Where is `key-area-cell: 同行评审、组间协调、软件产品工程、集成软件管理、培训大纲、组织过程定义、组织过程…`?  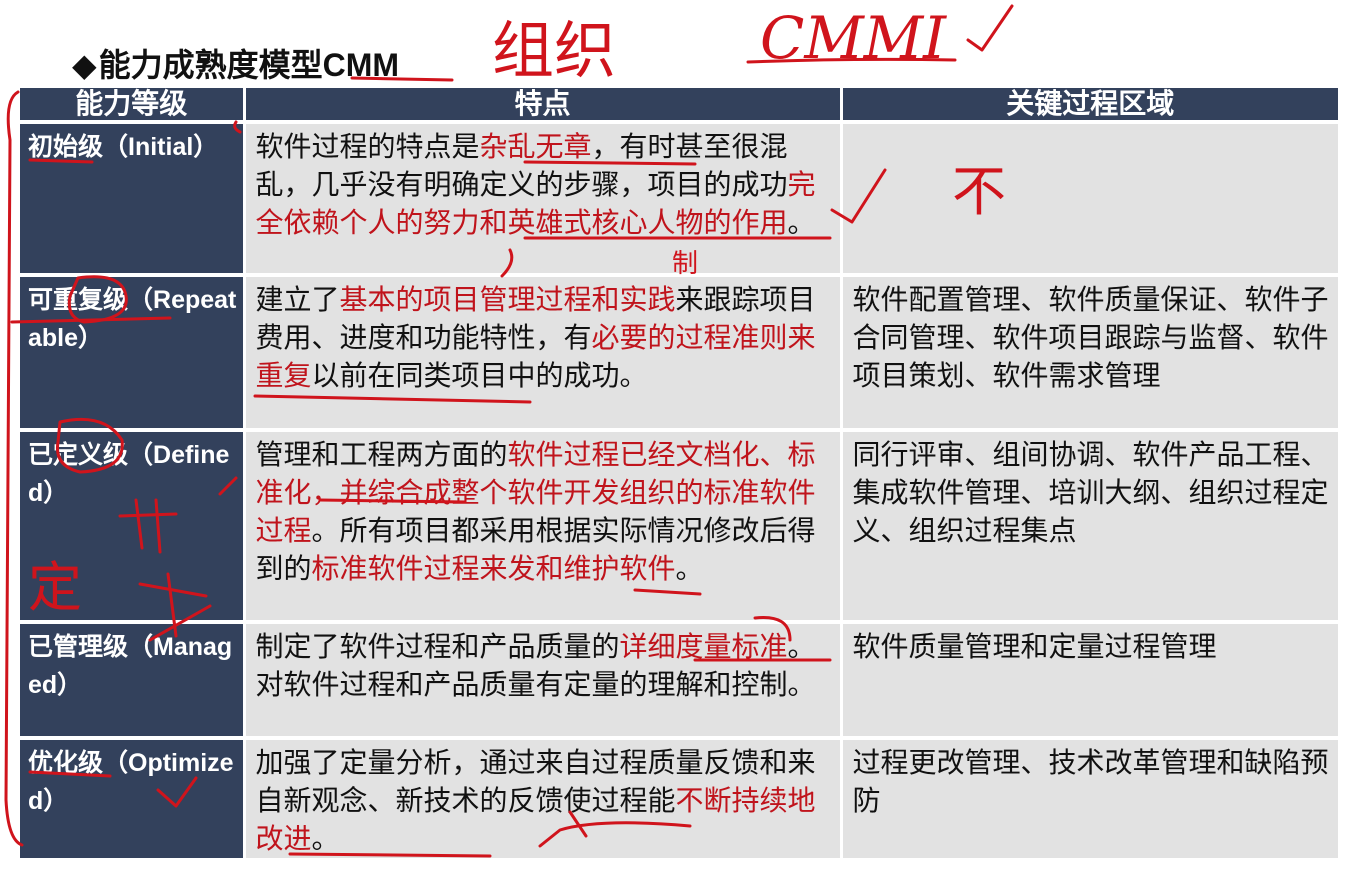 key-area-cell: 同行评审、组间协调、软件产品工程、集成软件管理、培训大纲、组织过程定义、组织过程… is located at coordinates (1089, 525).